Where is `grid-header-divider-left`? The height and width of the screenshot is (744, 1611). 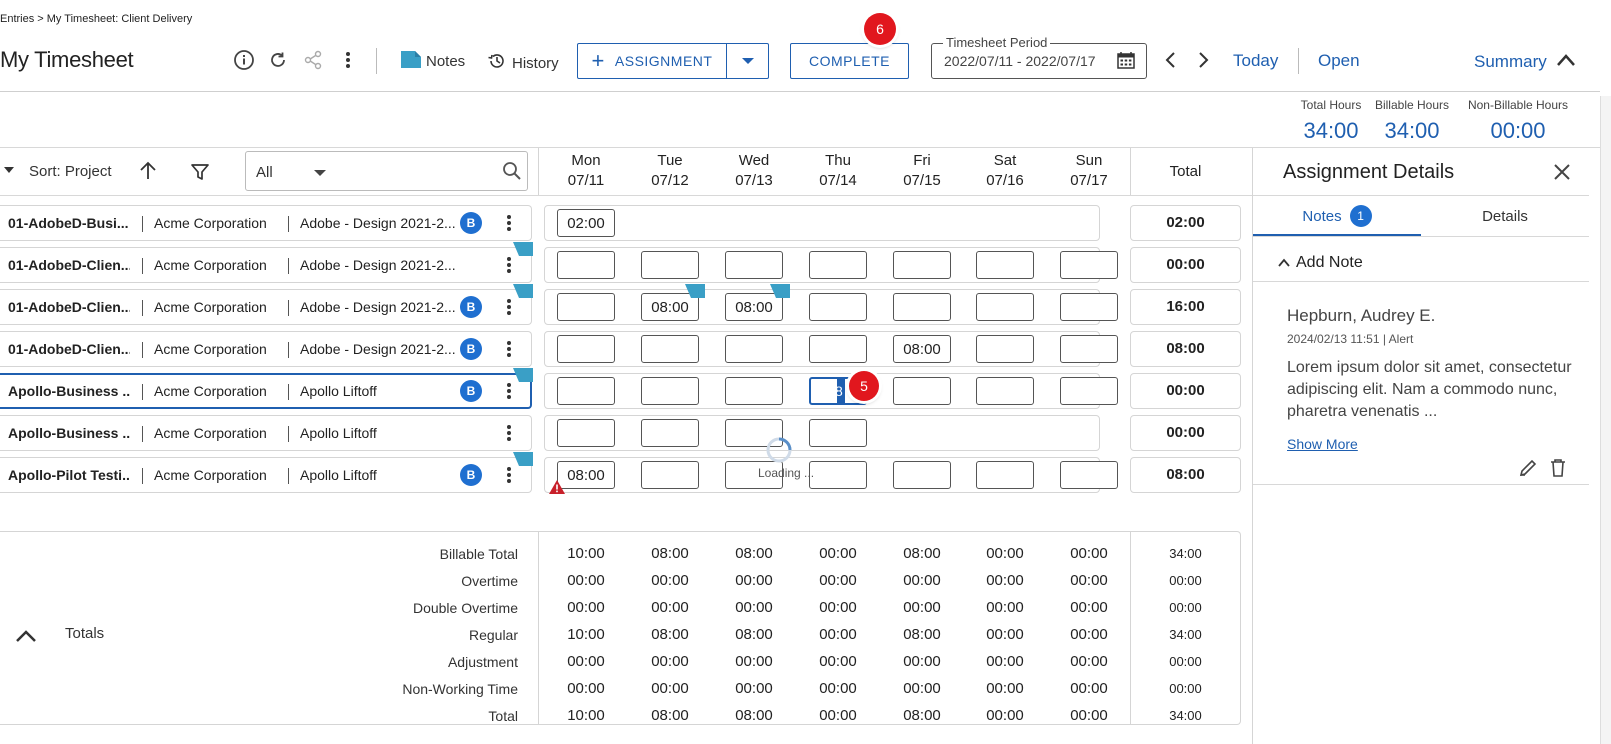 grid-header-divider-left is located at coordinates (538, 172).